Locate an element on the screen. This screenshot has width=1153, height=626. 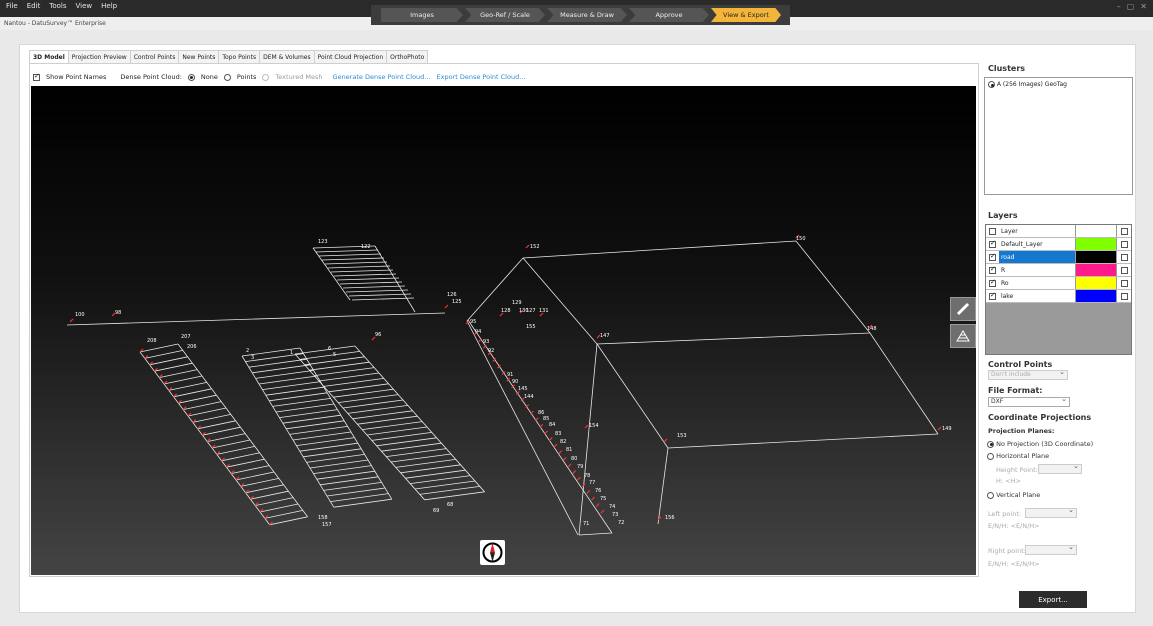
tab-projection-preview: Projection Preview is located at coordinates (99, 57).